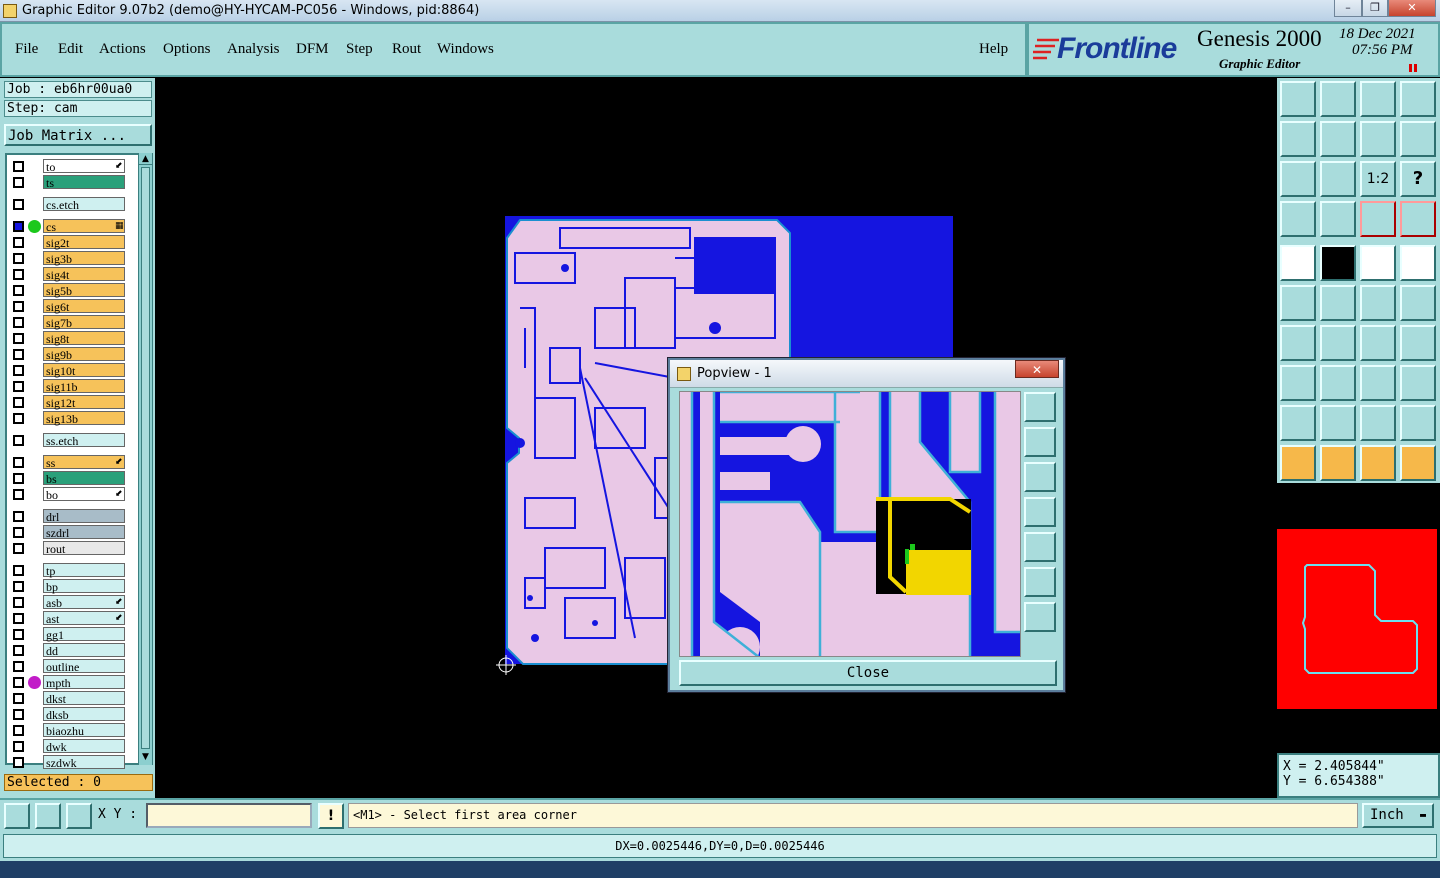 Image resolution: width=1440 pixels, height=878 pixels. Describe the element at coordinates (84, 494) in the screenshot. I see `layer-name: bo` at that location.